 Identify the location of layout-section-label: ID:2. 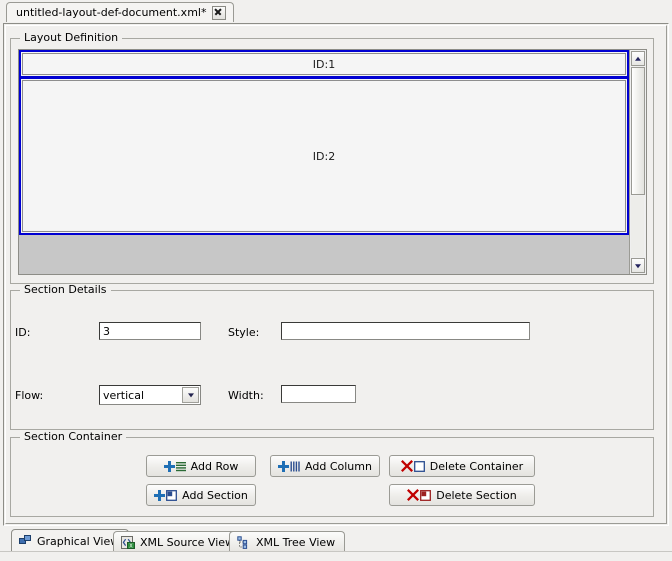
(324, 156).